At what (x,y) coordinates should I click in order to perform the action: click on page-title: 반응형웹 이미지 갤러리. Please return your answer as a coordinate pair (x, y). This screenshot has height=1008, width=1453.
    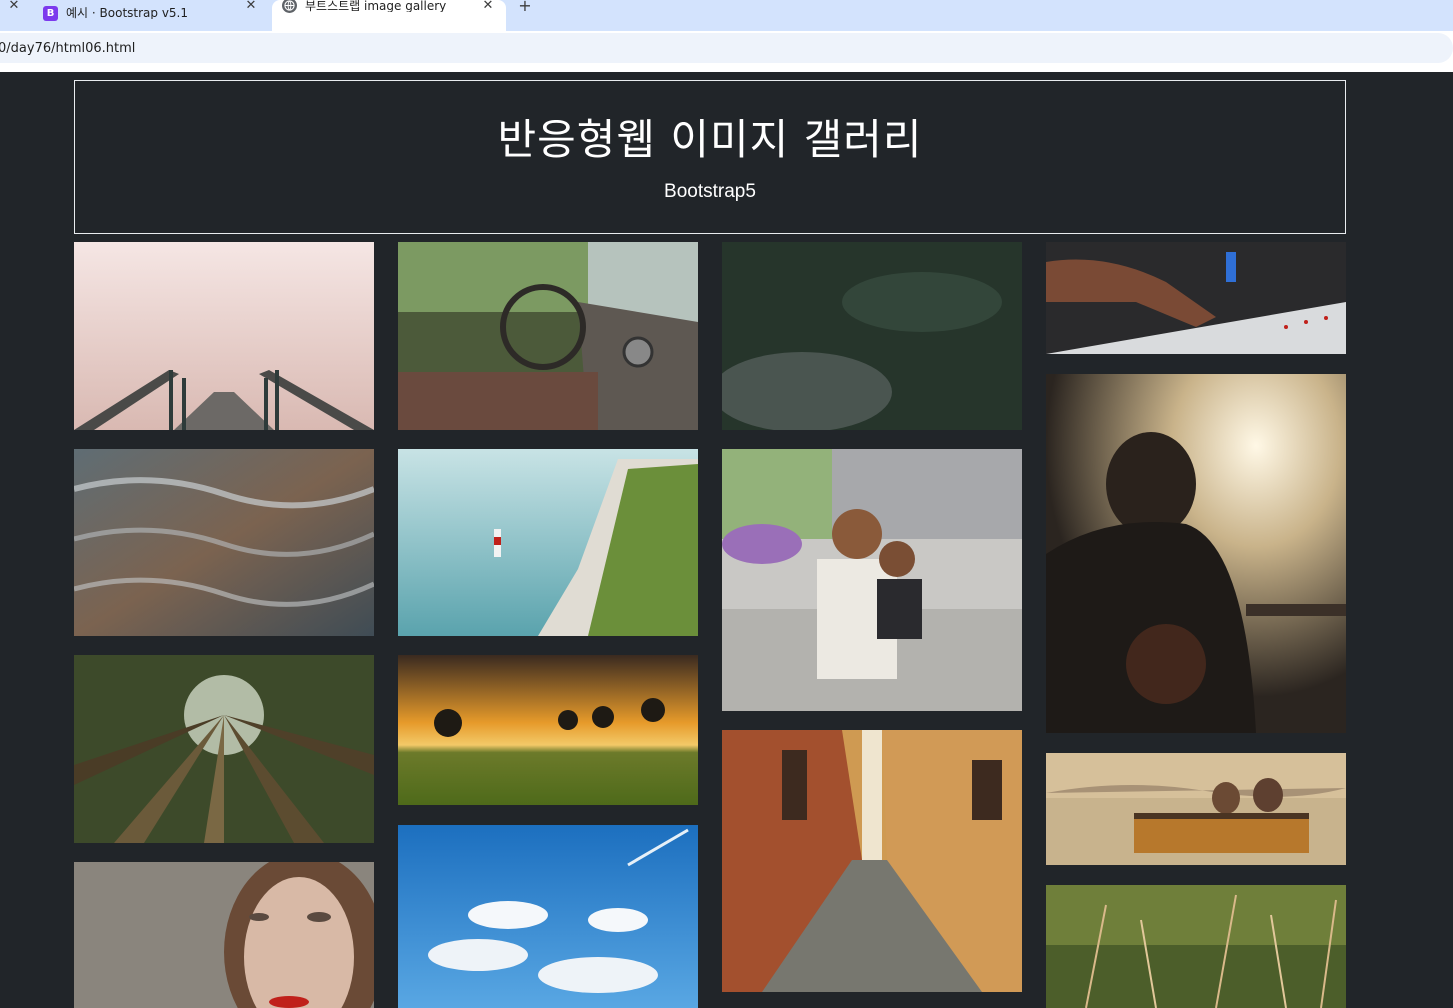
    Looking at the image, I should click on (710, 139).